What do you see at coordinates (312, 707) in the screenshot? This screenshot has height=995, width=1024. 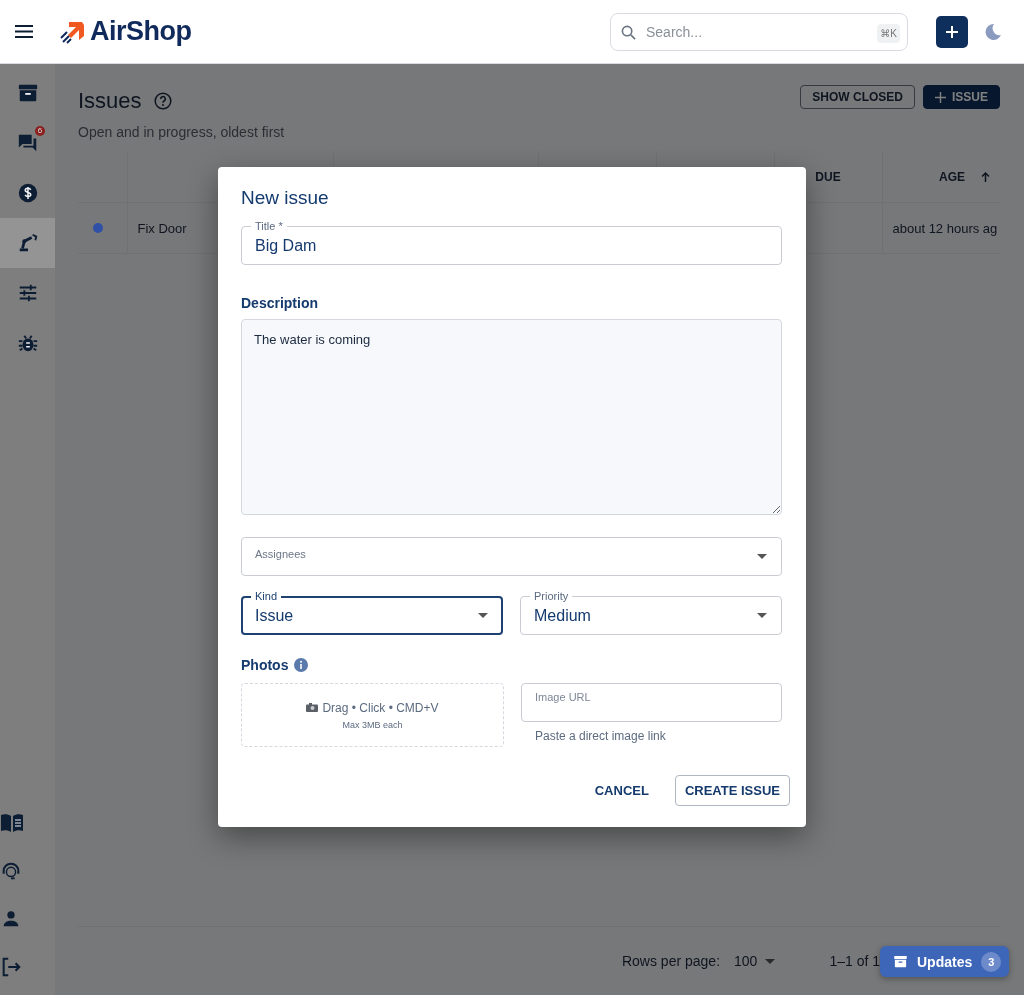 I see `camera-icon` at bounding box center [312, 707].